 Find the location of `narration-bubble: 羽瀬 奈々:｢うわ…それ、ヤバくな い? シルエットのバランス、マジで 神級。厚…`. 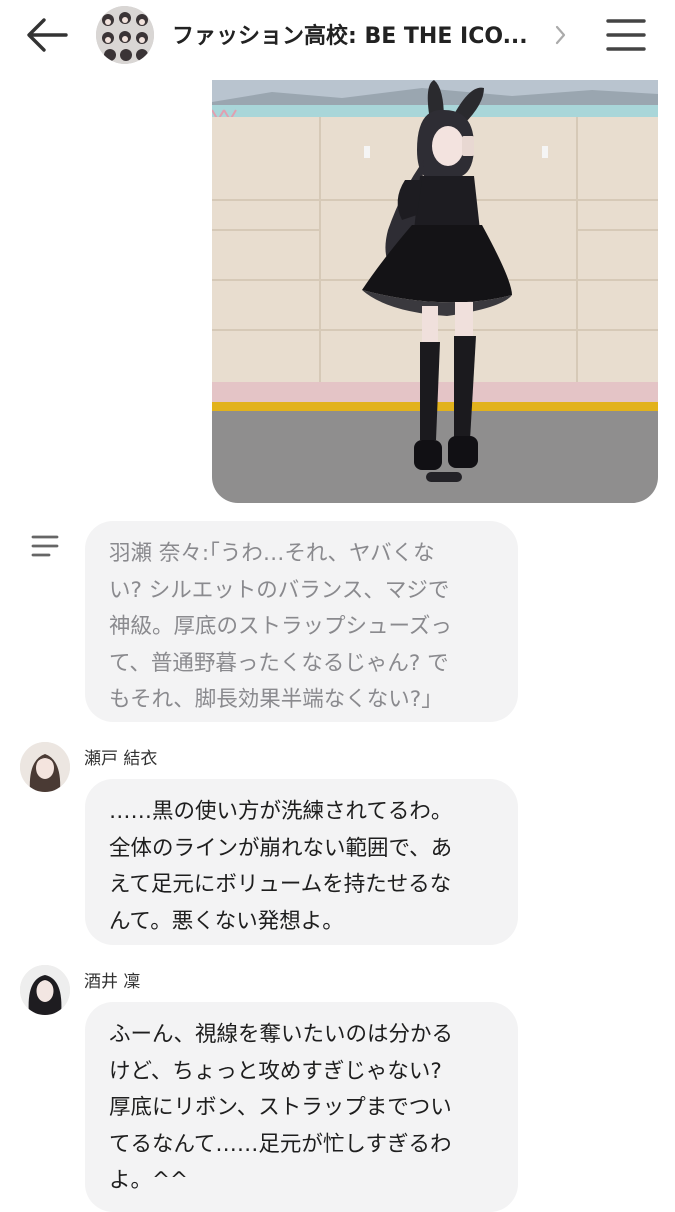

narration-bubble: 羽瀬 奈々:｢うわ…それ、ヤバくな い? シルエットのバランス、マジで 神級。厚… is located at coordinates (301, 621).